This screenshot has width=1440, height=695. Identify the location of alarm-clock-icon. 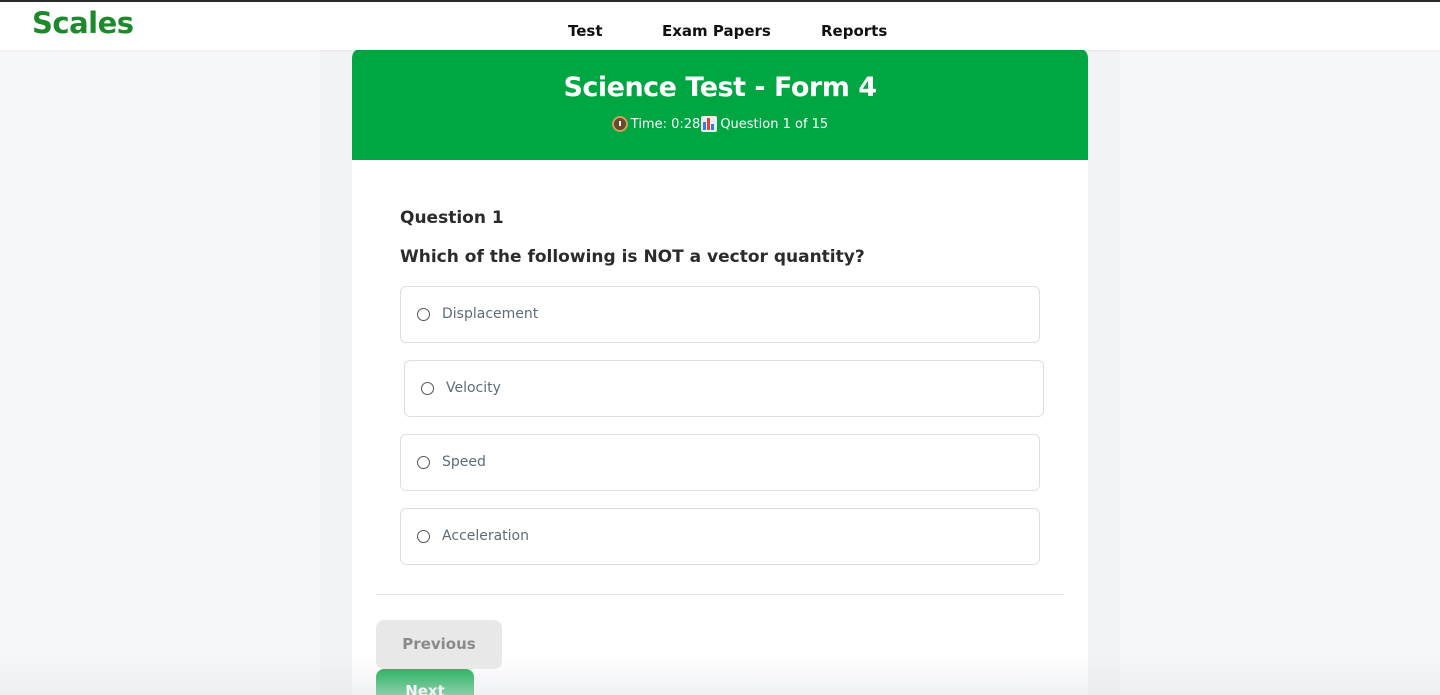
(619, 124).